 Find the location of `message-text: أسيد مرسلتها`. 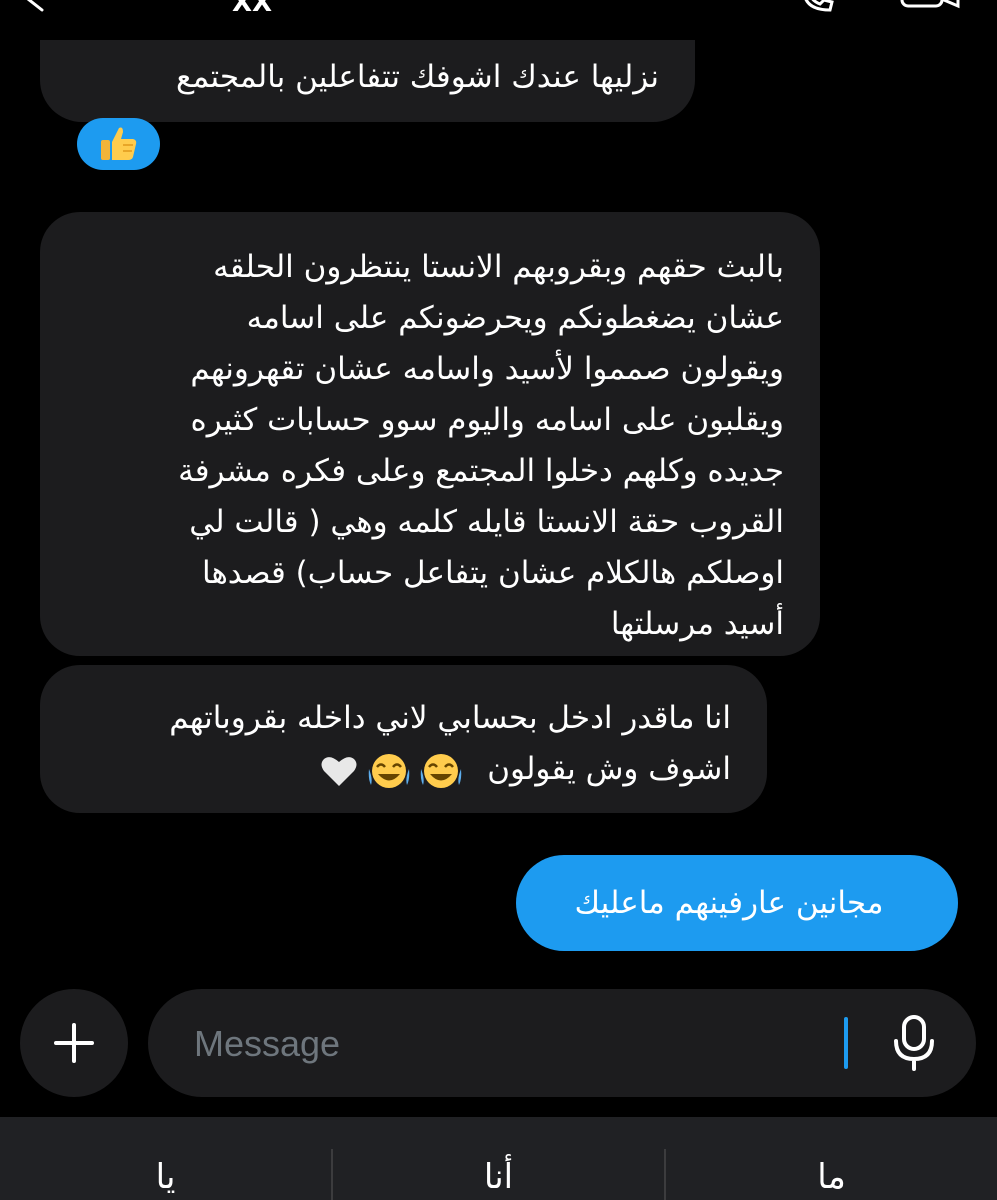

message-text: أسيد مرسلتها is located at coordinates (697, 624).